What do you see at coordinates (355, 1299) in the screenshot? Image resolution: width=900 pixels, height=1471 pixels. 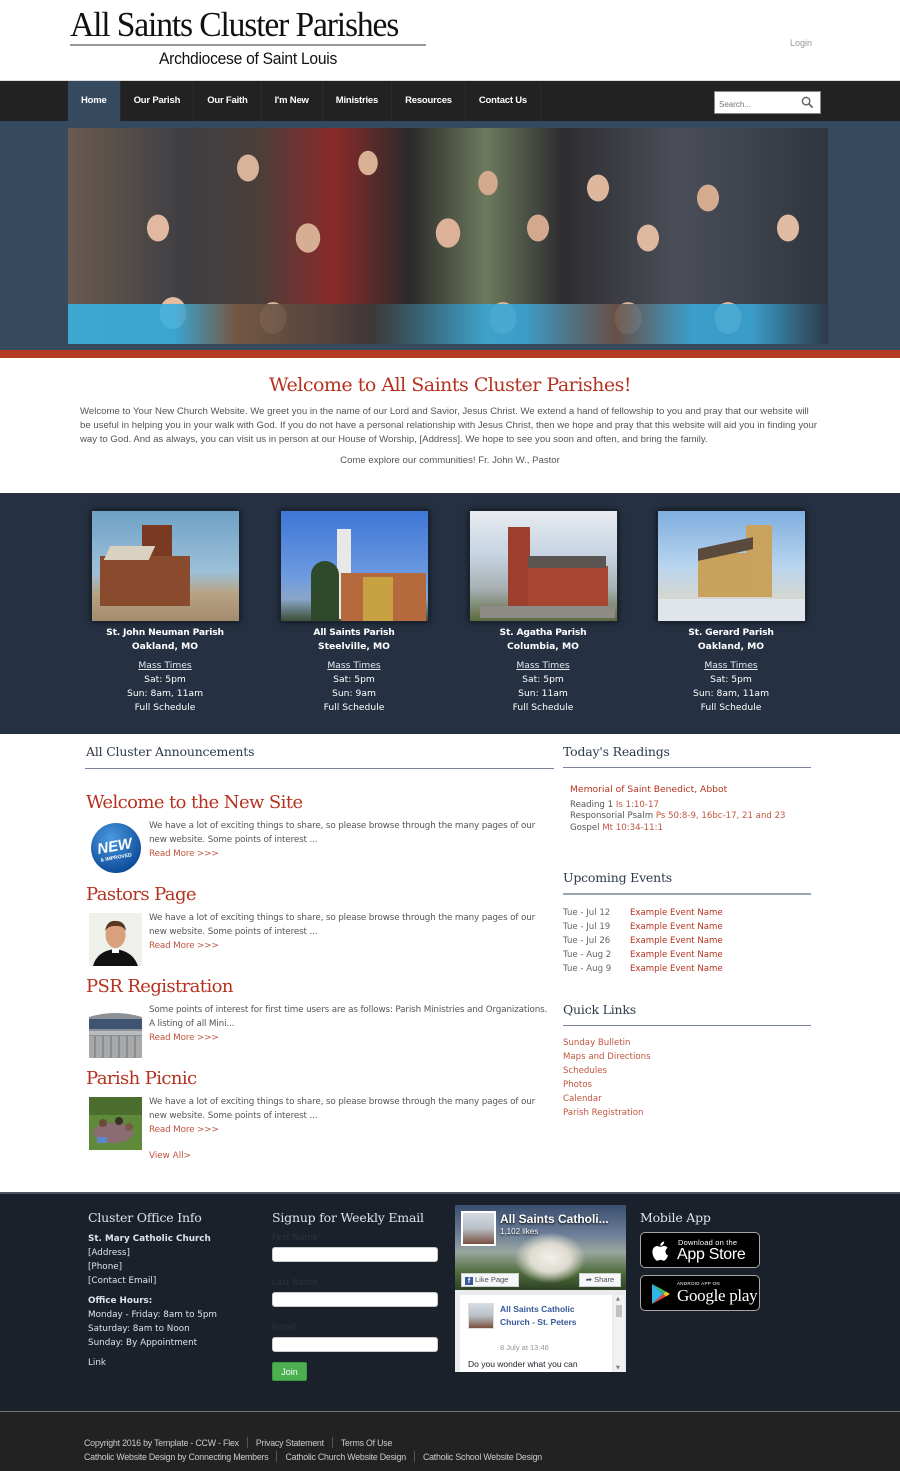 I see `last-name-input` at bounding box center [355, 1299].